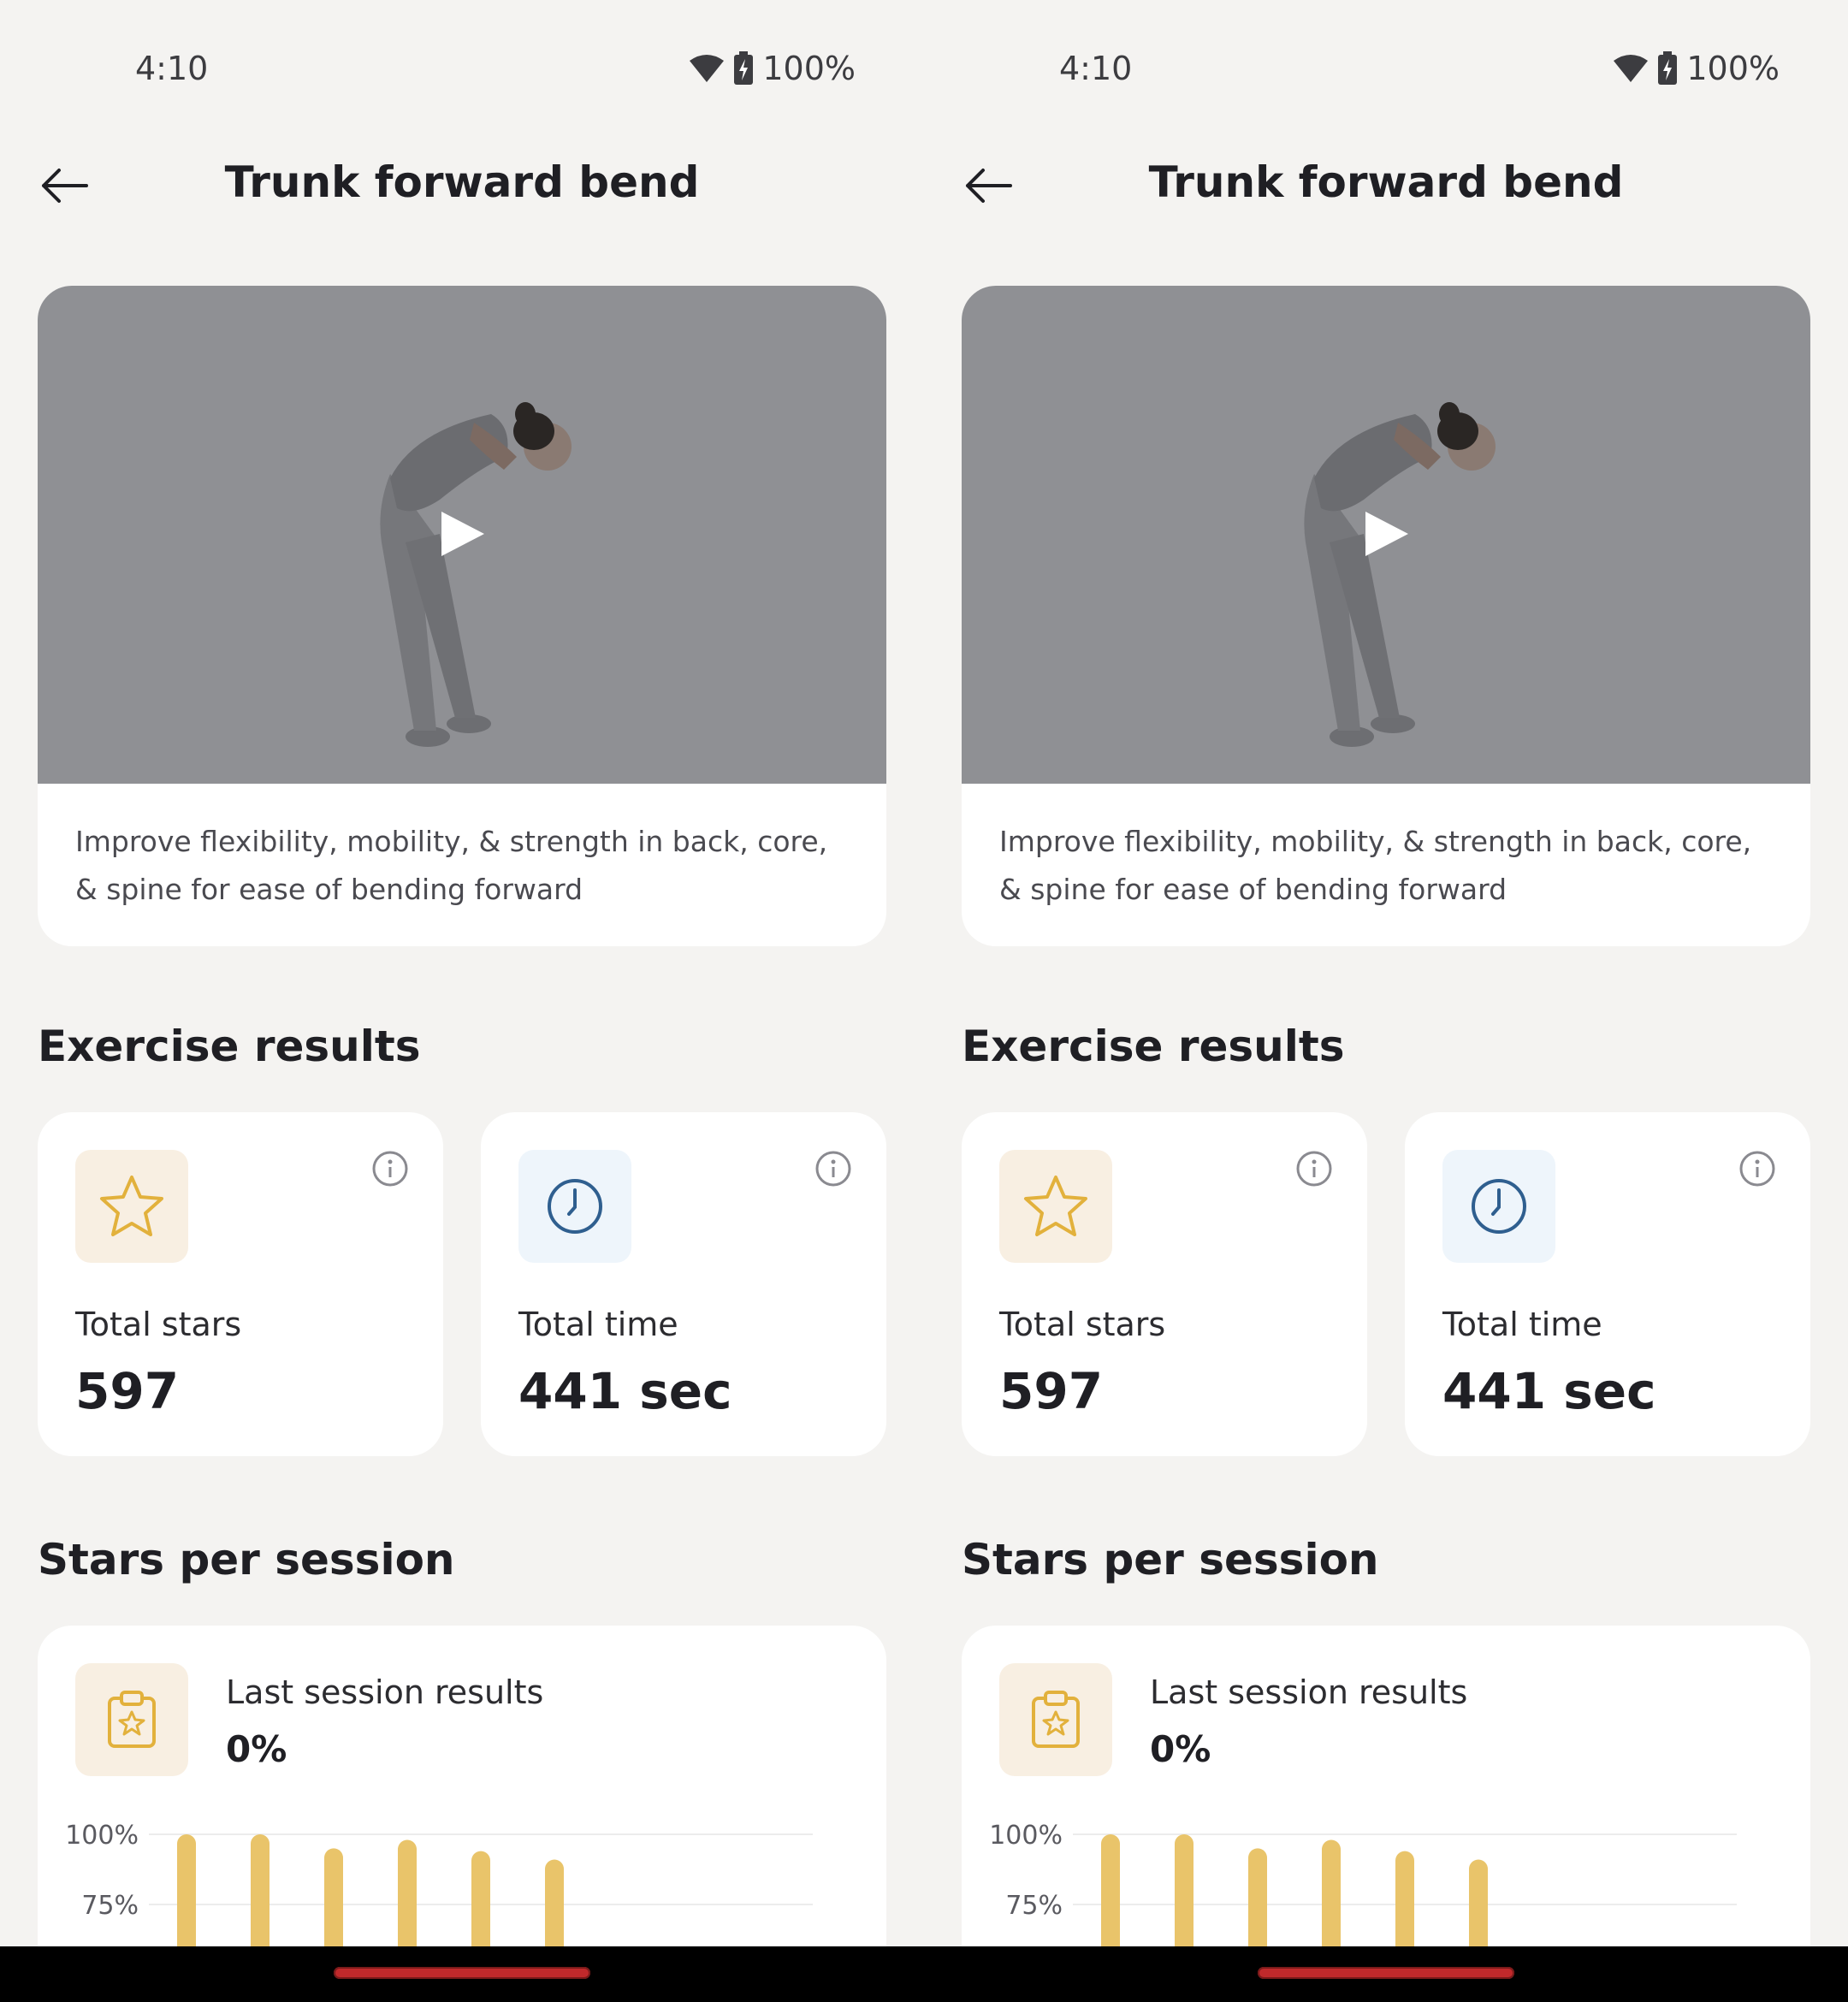 The image size is (1848, 2002). What do you see at coordinates (924, 1974) in the screenshot?
I see `navigation-bar` at bounding box center [924, 1974].